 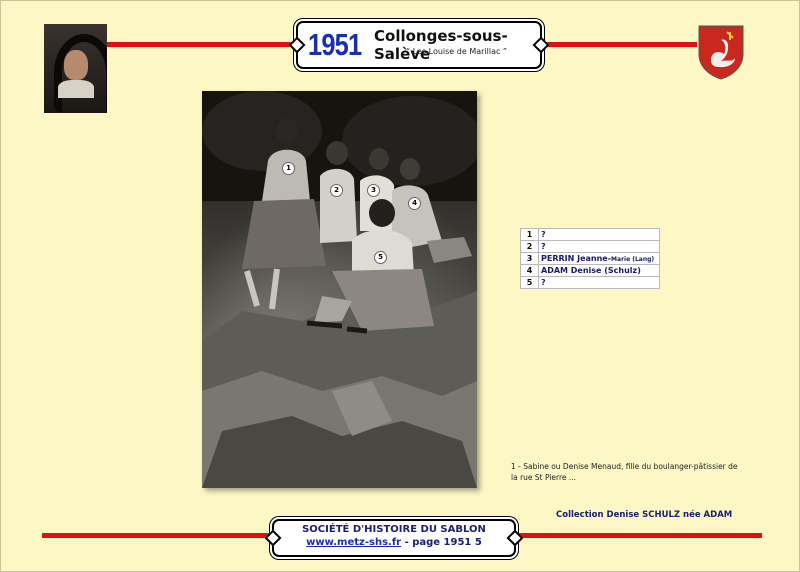 I want to click on page-reference: - page 1951 5, so click(x=441, y=542).